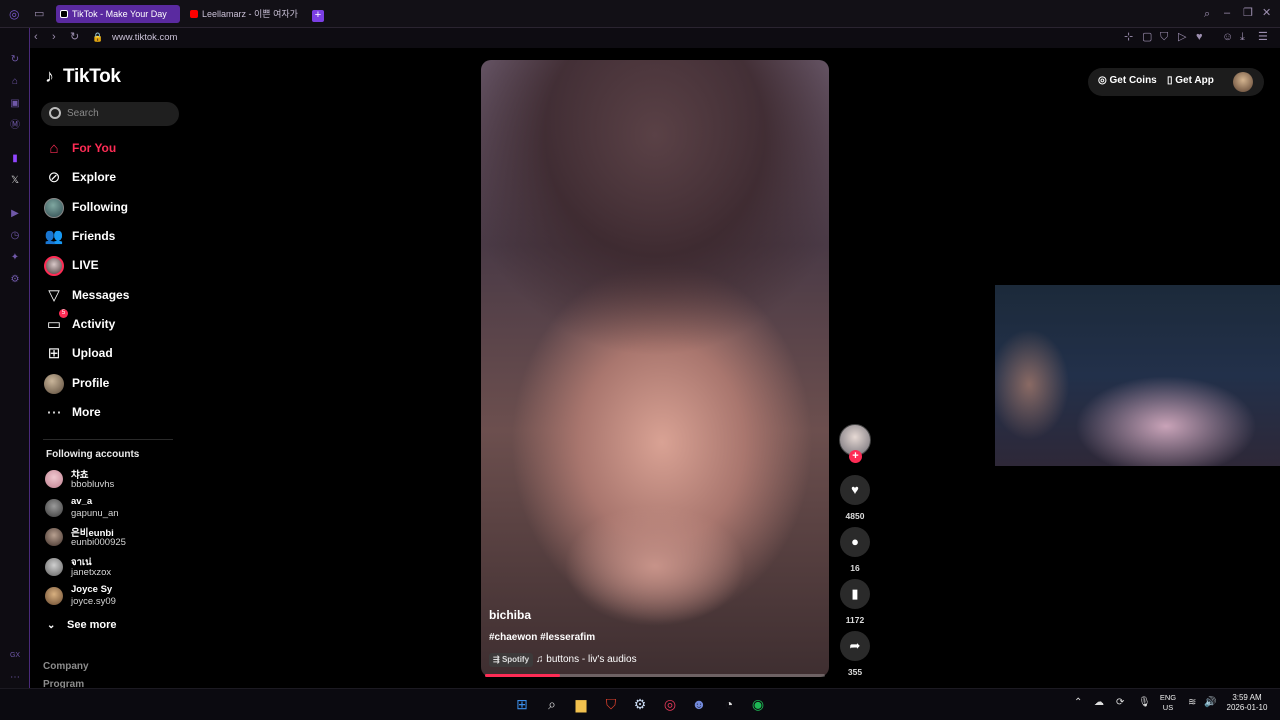 Image resolution: width=1280 pixels, height=720 pixels. I want to click on forward-icon: ›, so click(54, 37).